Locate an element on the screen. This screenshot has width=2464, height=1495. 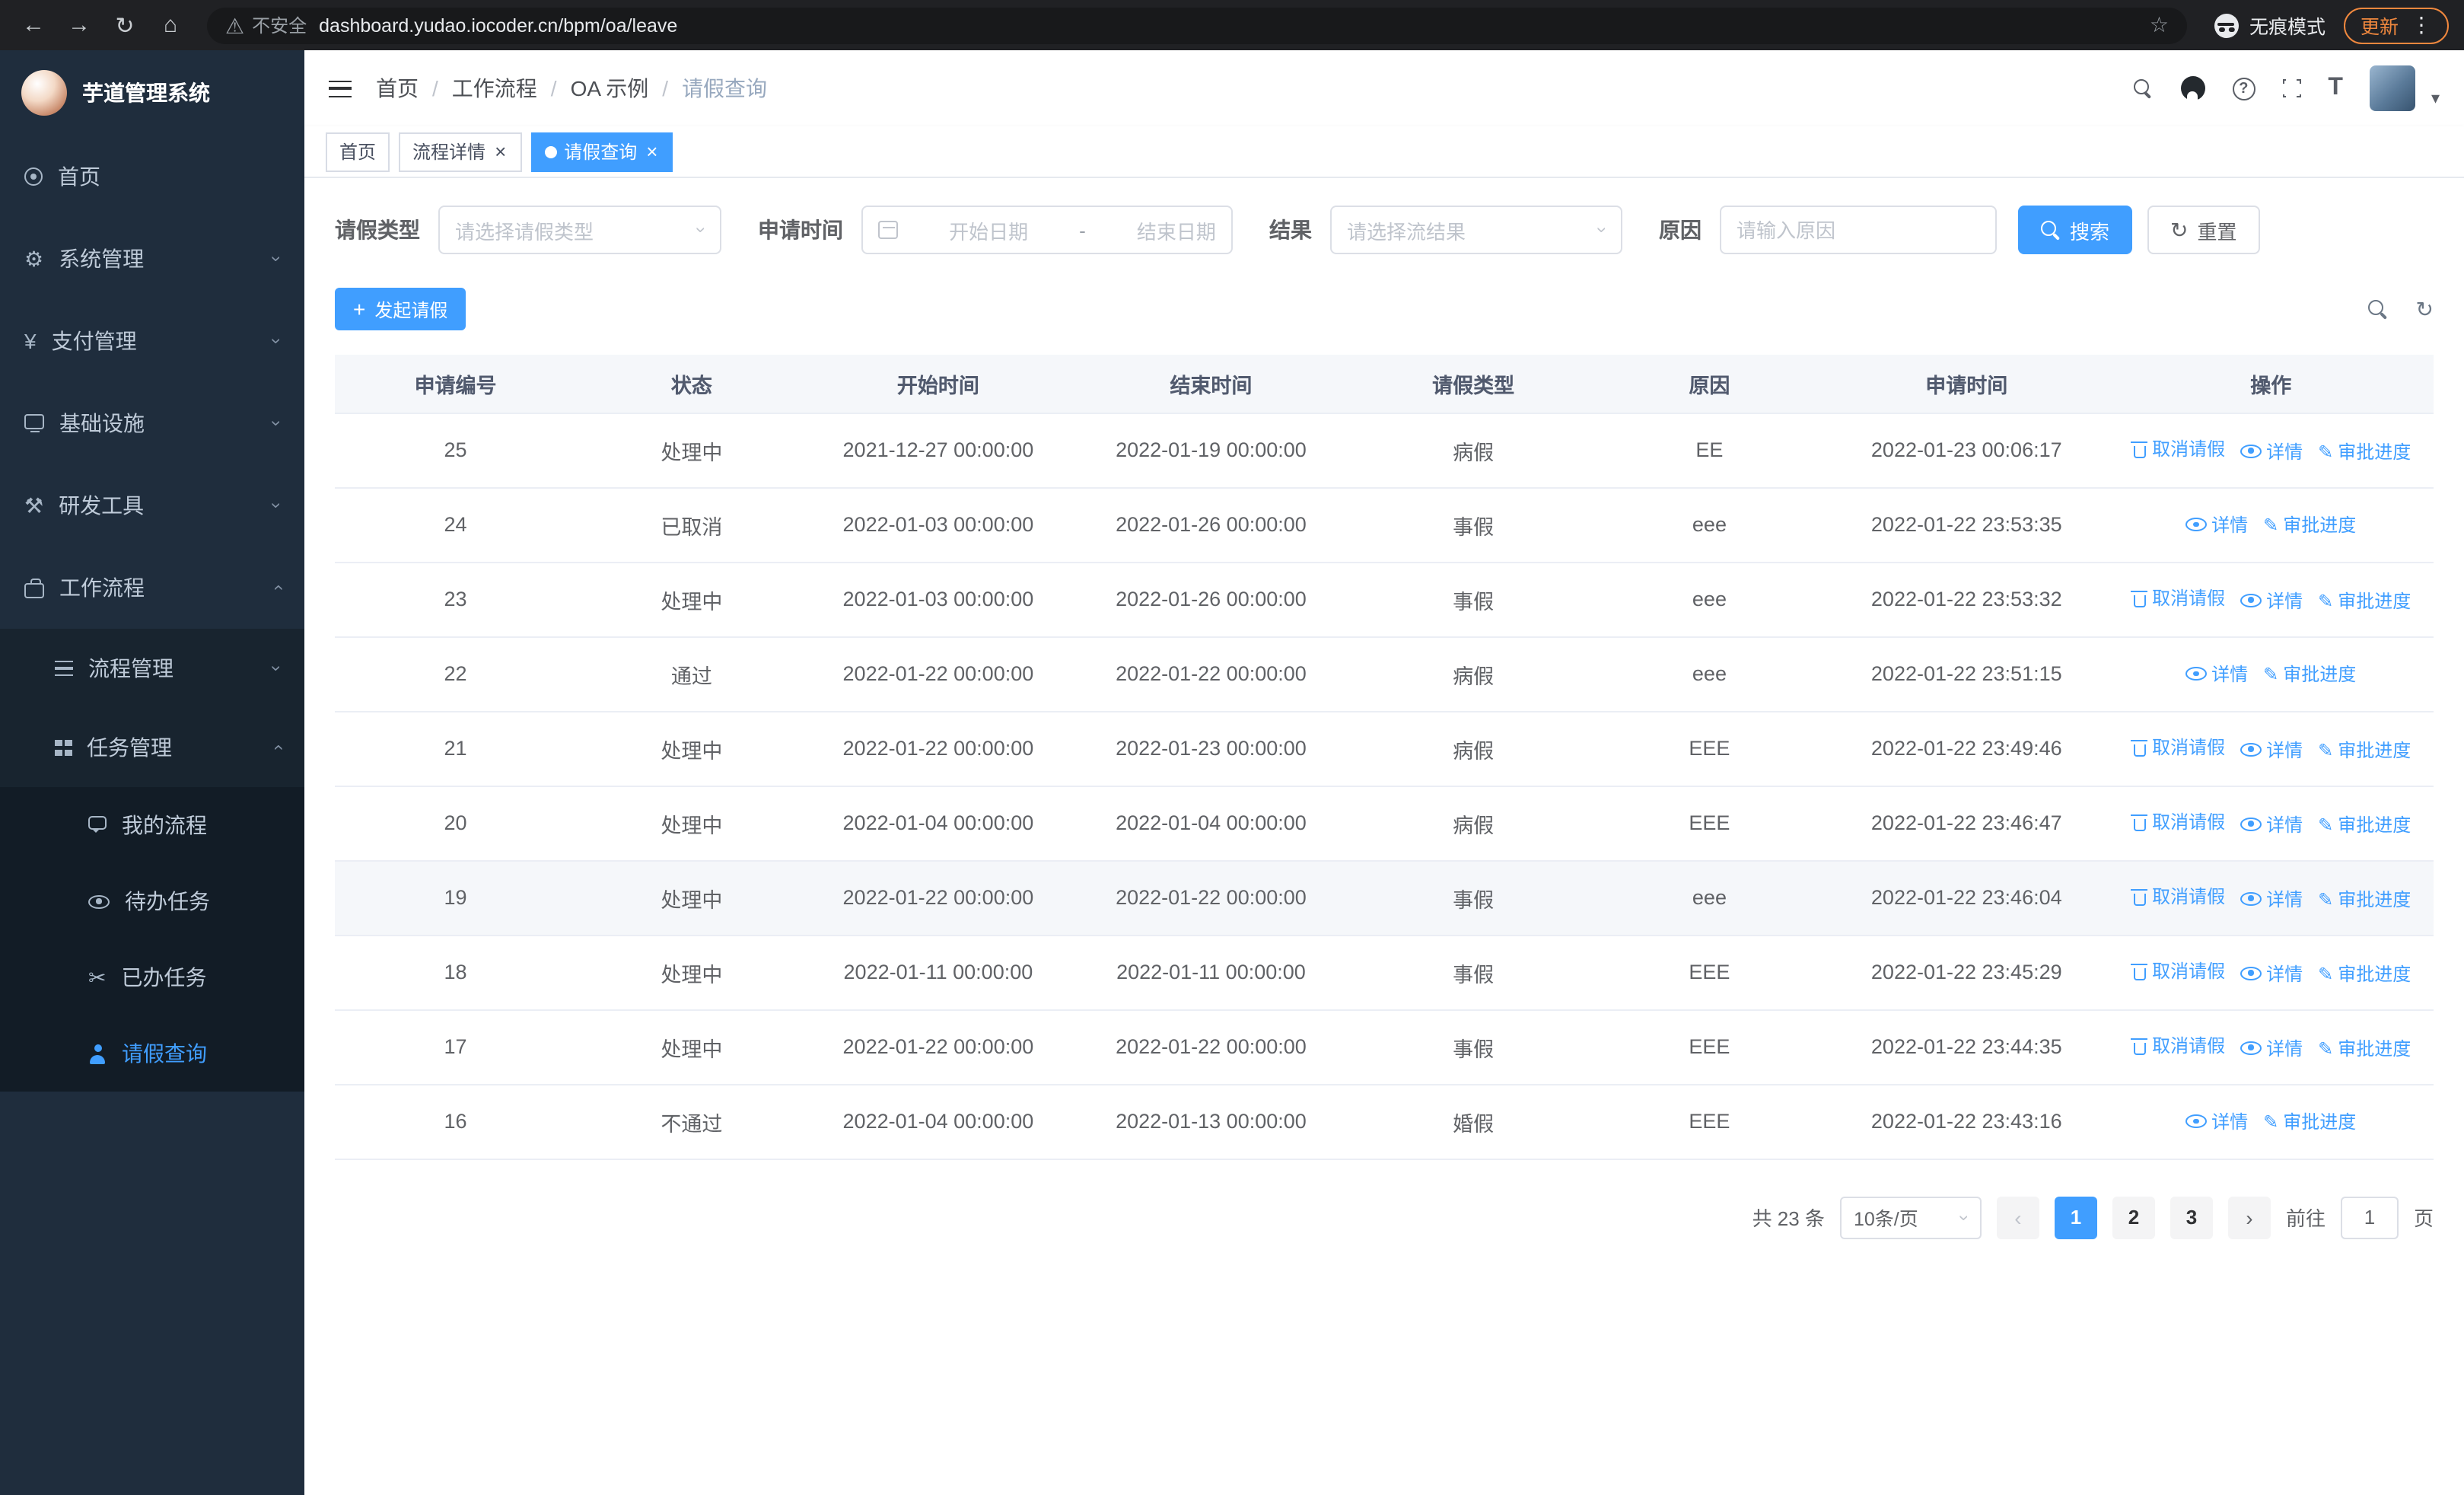
security-warning: ⚠ 不安全 is located at coordinates (266, 25).